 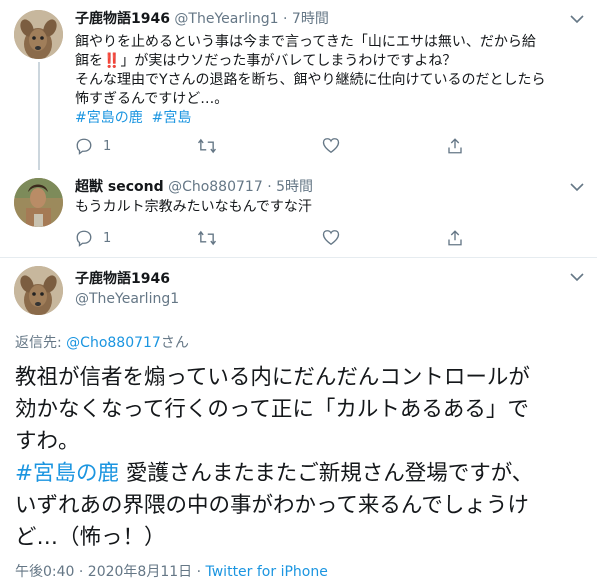 What do you see at coordinates (90, 537) in the screenshot?
I see `text-line: ど…（怖っ！）` at bounding box center [90, 537].